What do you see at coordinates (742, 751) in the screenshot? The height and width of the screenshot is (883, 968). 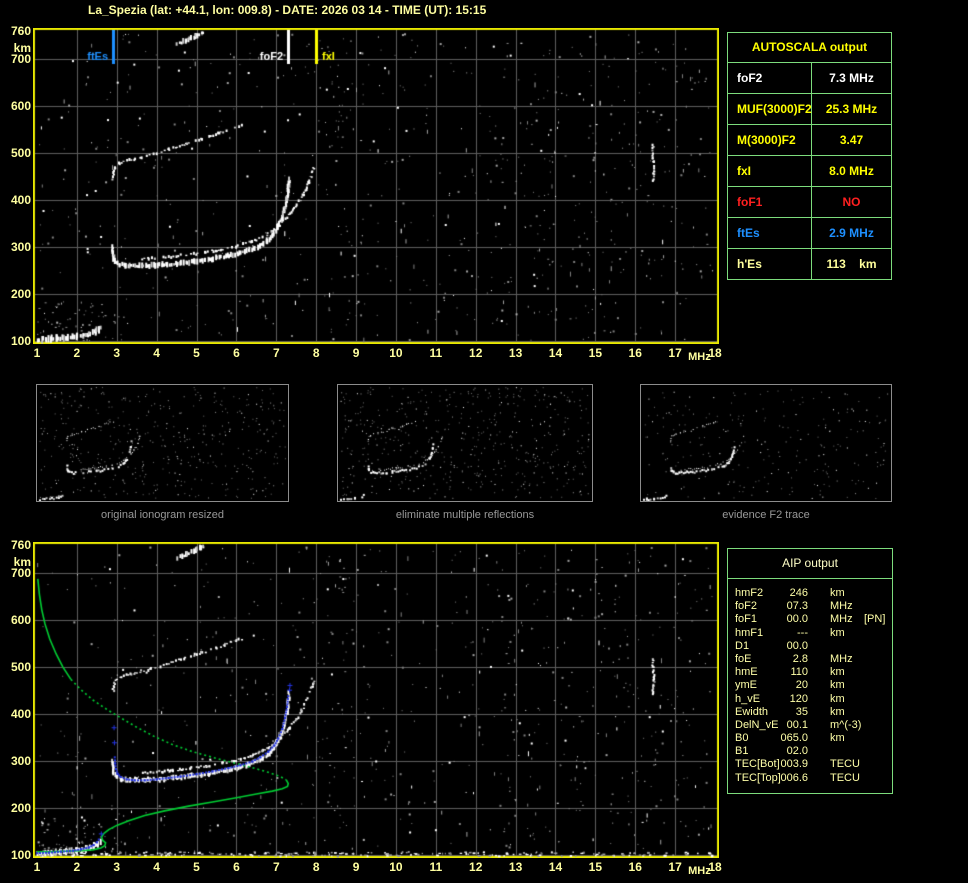 I see `aip-row-label: B1` at bounding box center [742, 751].